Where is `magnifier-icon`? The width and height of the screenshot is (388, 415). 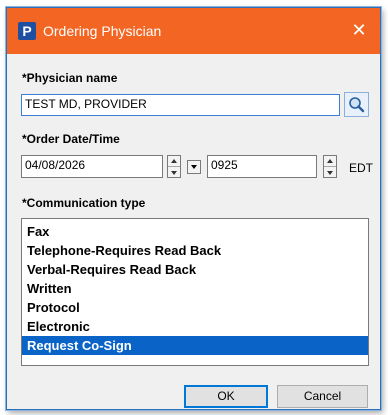
magnifier-icon is located at coordinates (357, 105).